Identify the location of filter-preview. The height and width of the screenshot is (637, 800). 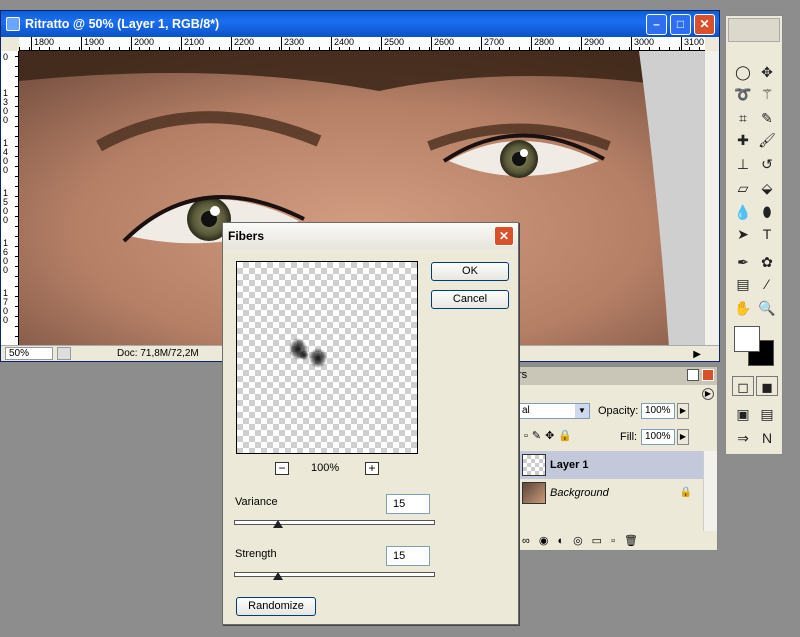
(327, 357).